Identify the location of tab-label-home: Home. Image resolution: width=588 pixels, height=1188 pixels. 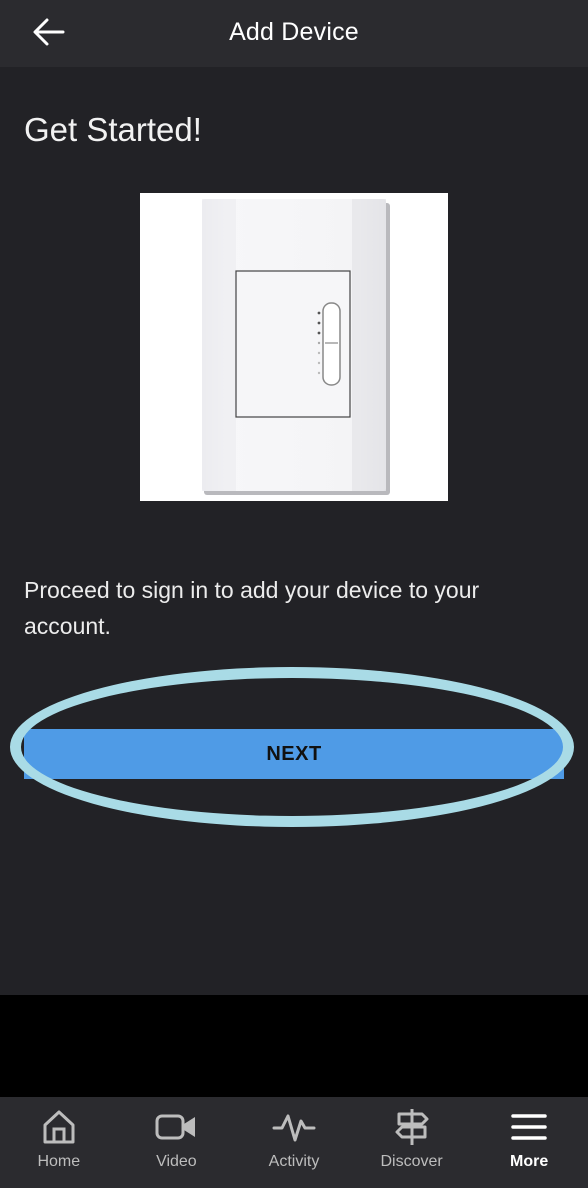
(59, 1161).